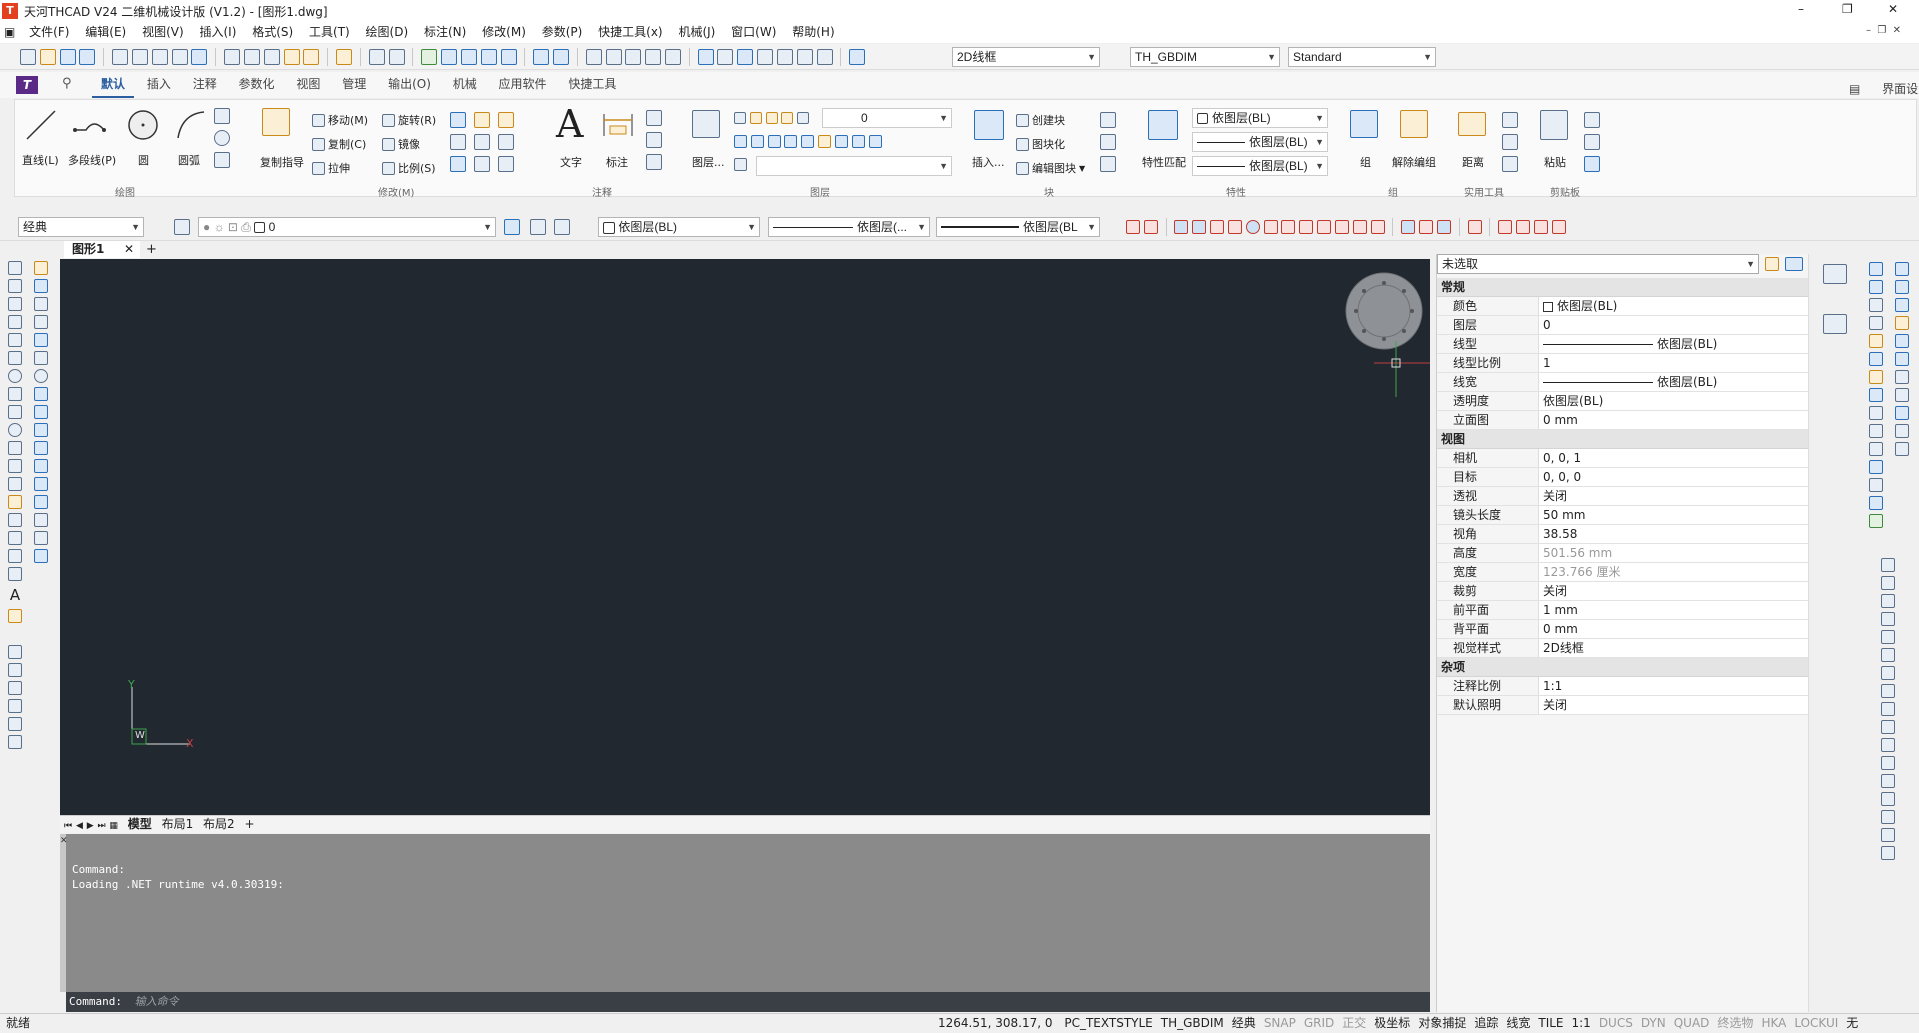 The image size is (1919, 1033). I want to click on zoom-extents-icon, so click(672, 57).